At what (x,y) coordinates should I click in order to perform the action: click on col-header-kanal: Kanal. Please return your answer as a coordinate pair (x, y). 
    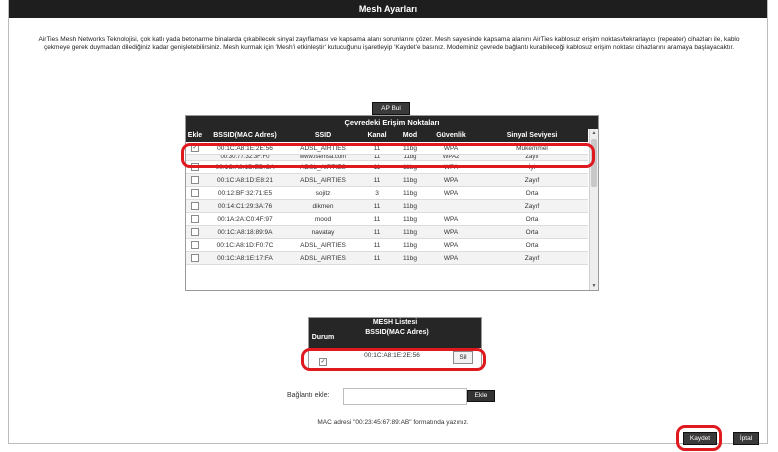
    Looking at the image, I should click on (377, 135).